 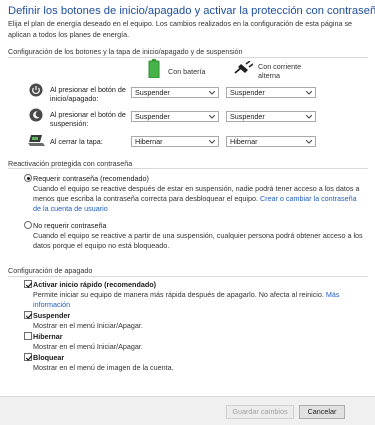 I want to click on suspend-label: Suspender, so click(x=51, y=315).